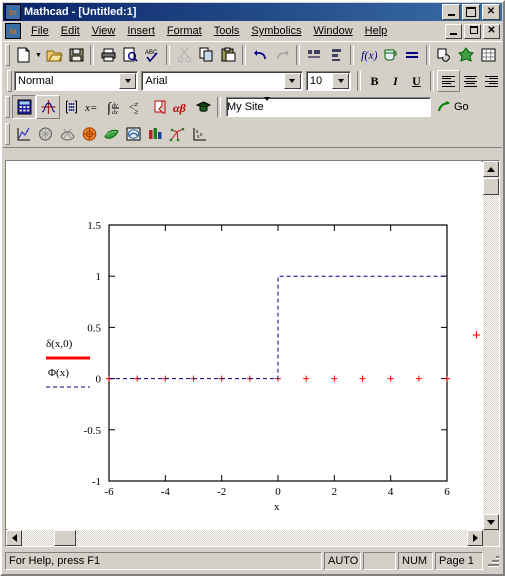 Image resolution: width=505 pixels, height=576 pixels. I want to click on graph-zoom-button, so click(177, 134).